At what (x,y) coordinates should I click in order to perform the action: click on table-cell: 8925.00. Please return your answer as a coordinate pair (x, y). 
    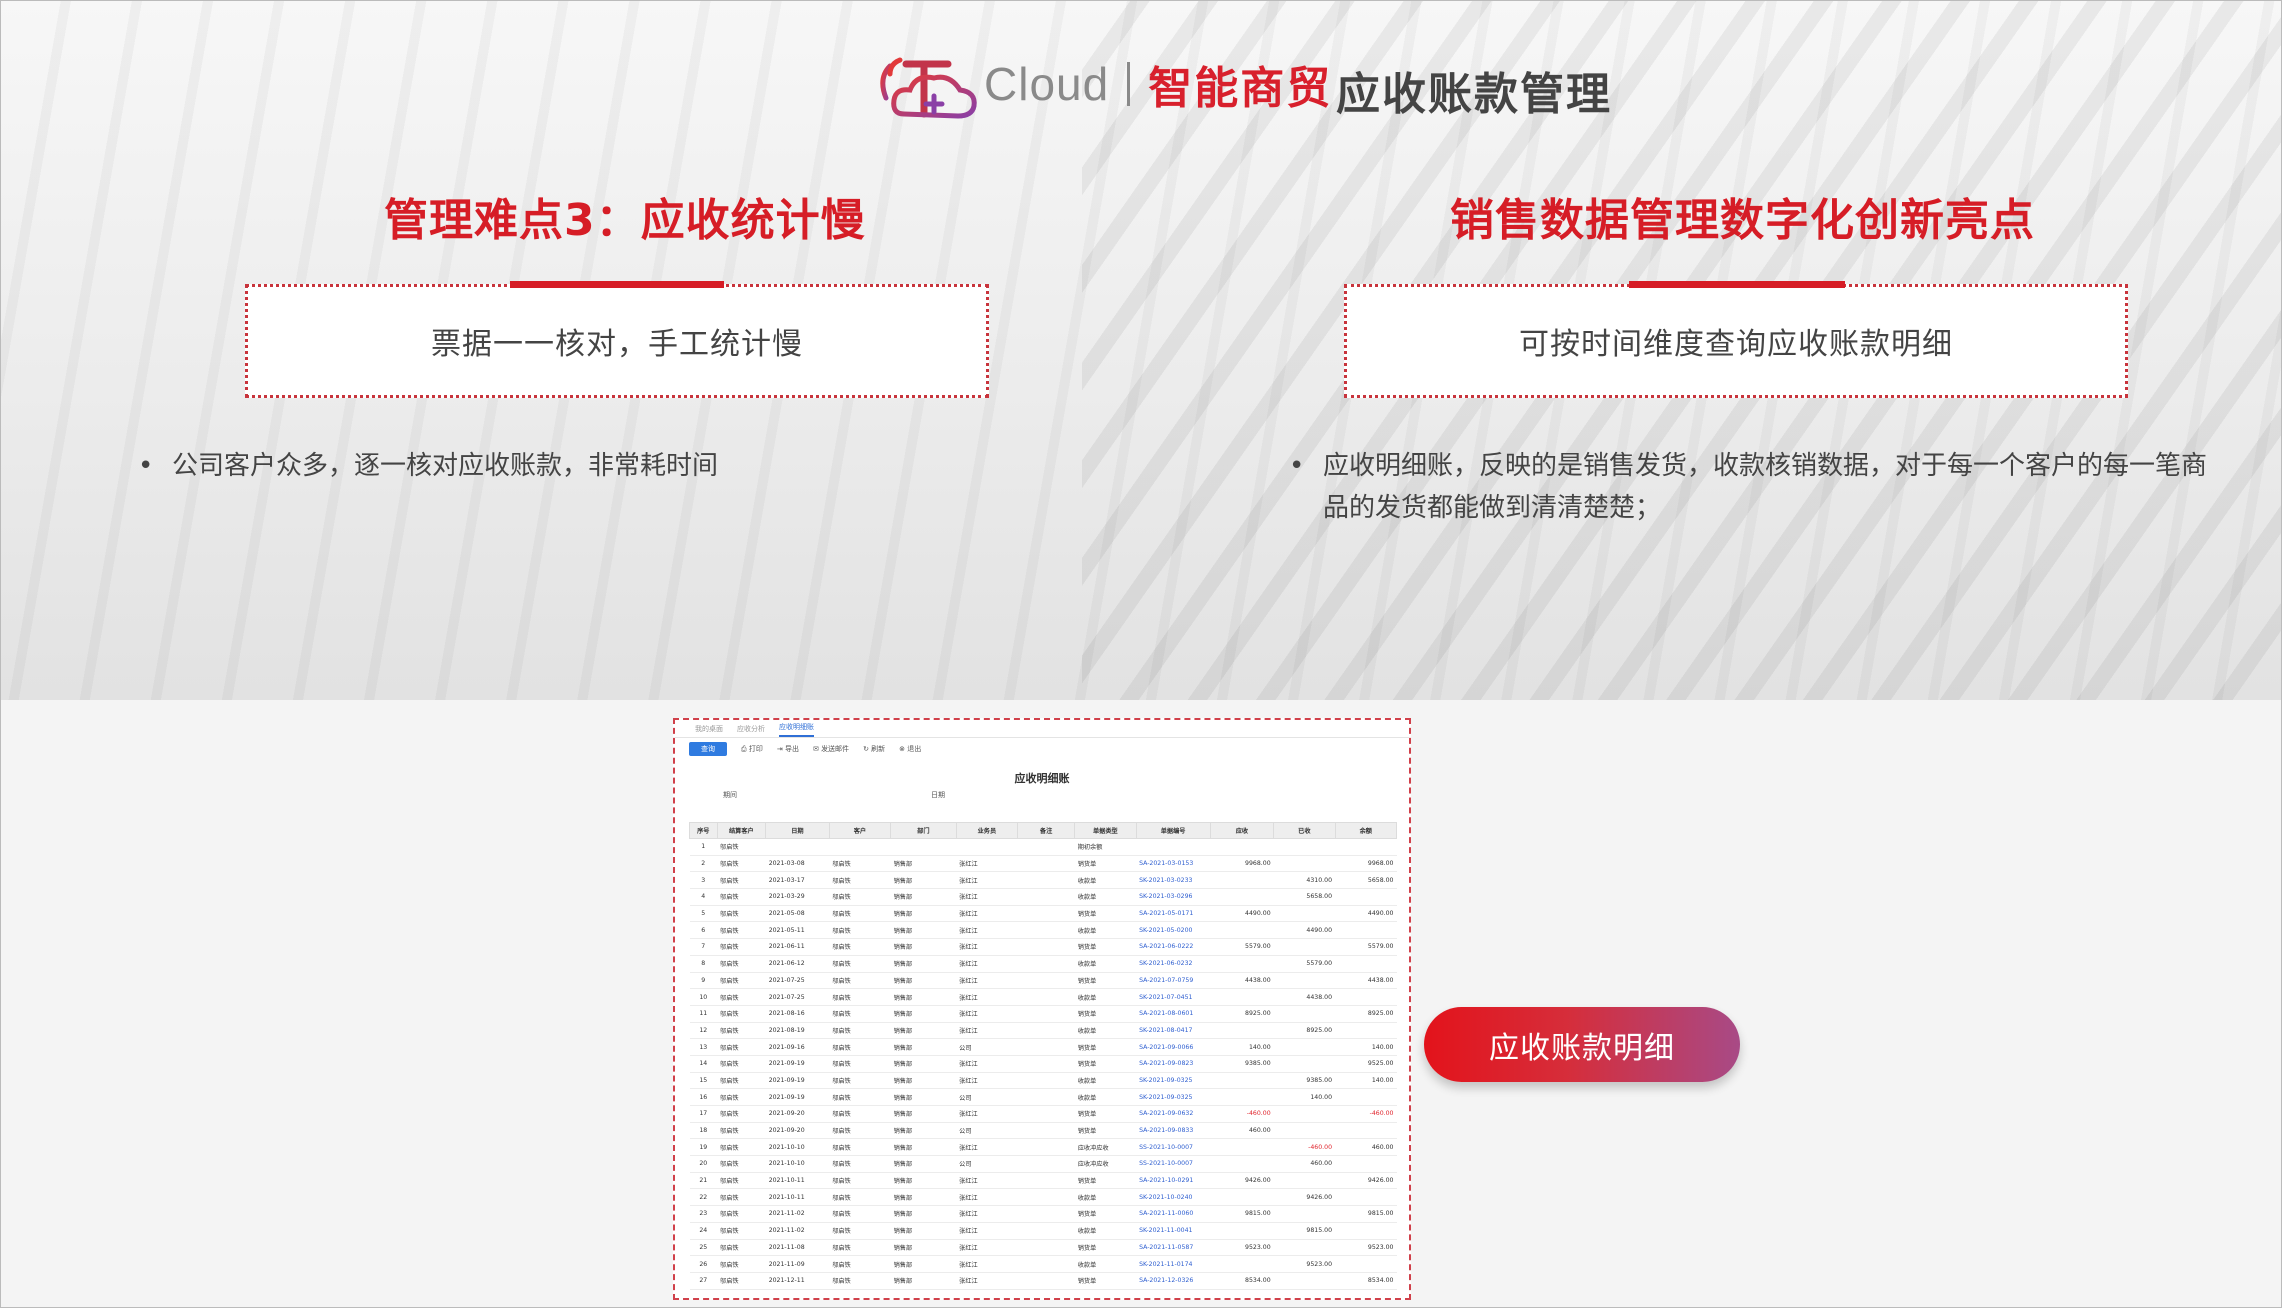
    Looking at the image, I should click on (1366, 1014).